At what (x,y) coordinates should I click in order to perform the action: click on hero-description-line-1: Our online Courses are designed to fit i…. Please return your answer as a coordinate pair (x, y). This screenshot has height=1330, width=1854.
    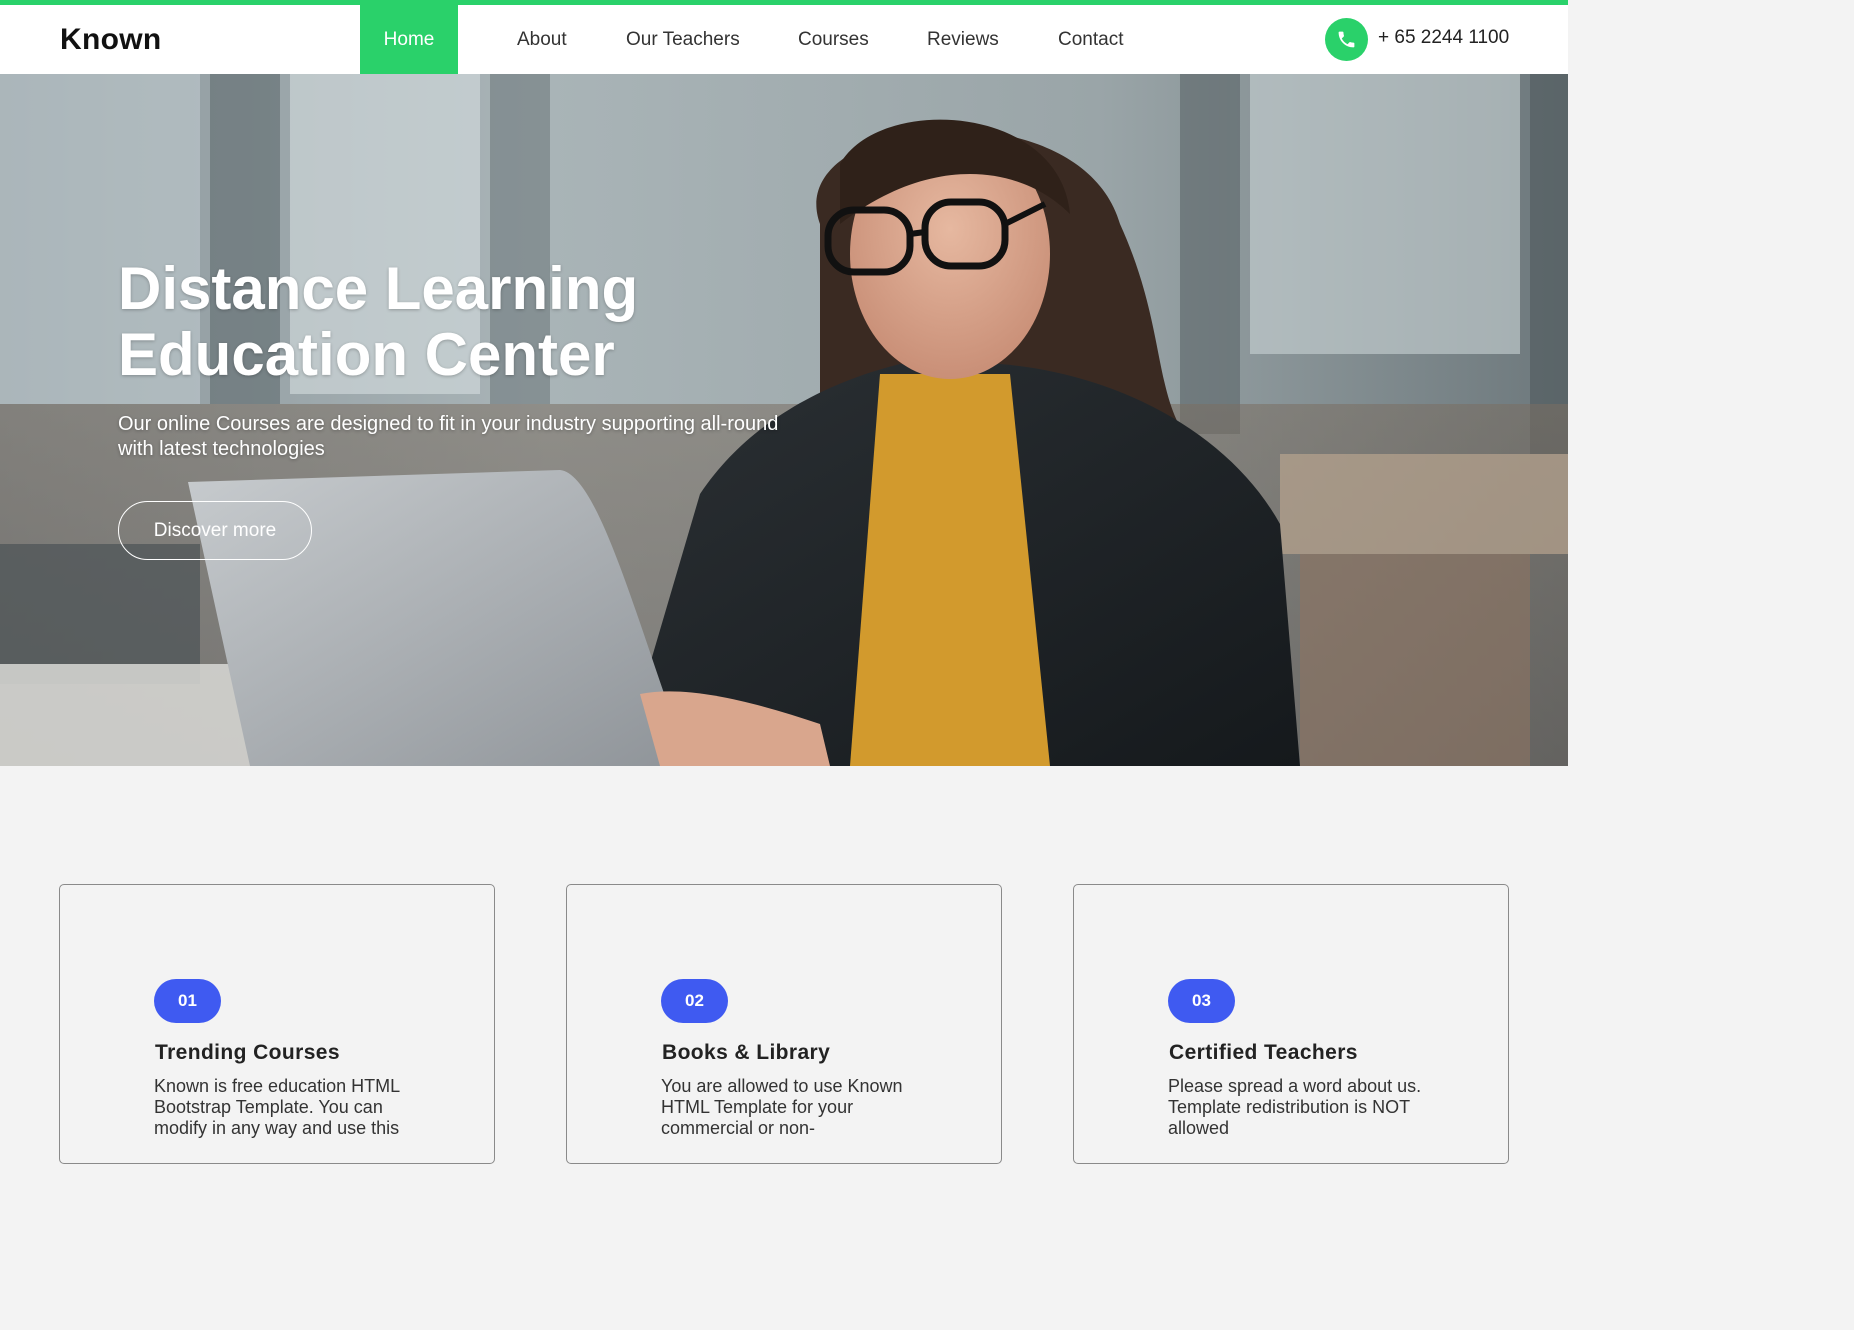
    Looking at the image, I should click on (448, 424).